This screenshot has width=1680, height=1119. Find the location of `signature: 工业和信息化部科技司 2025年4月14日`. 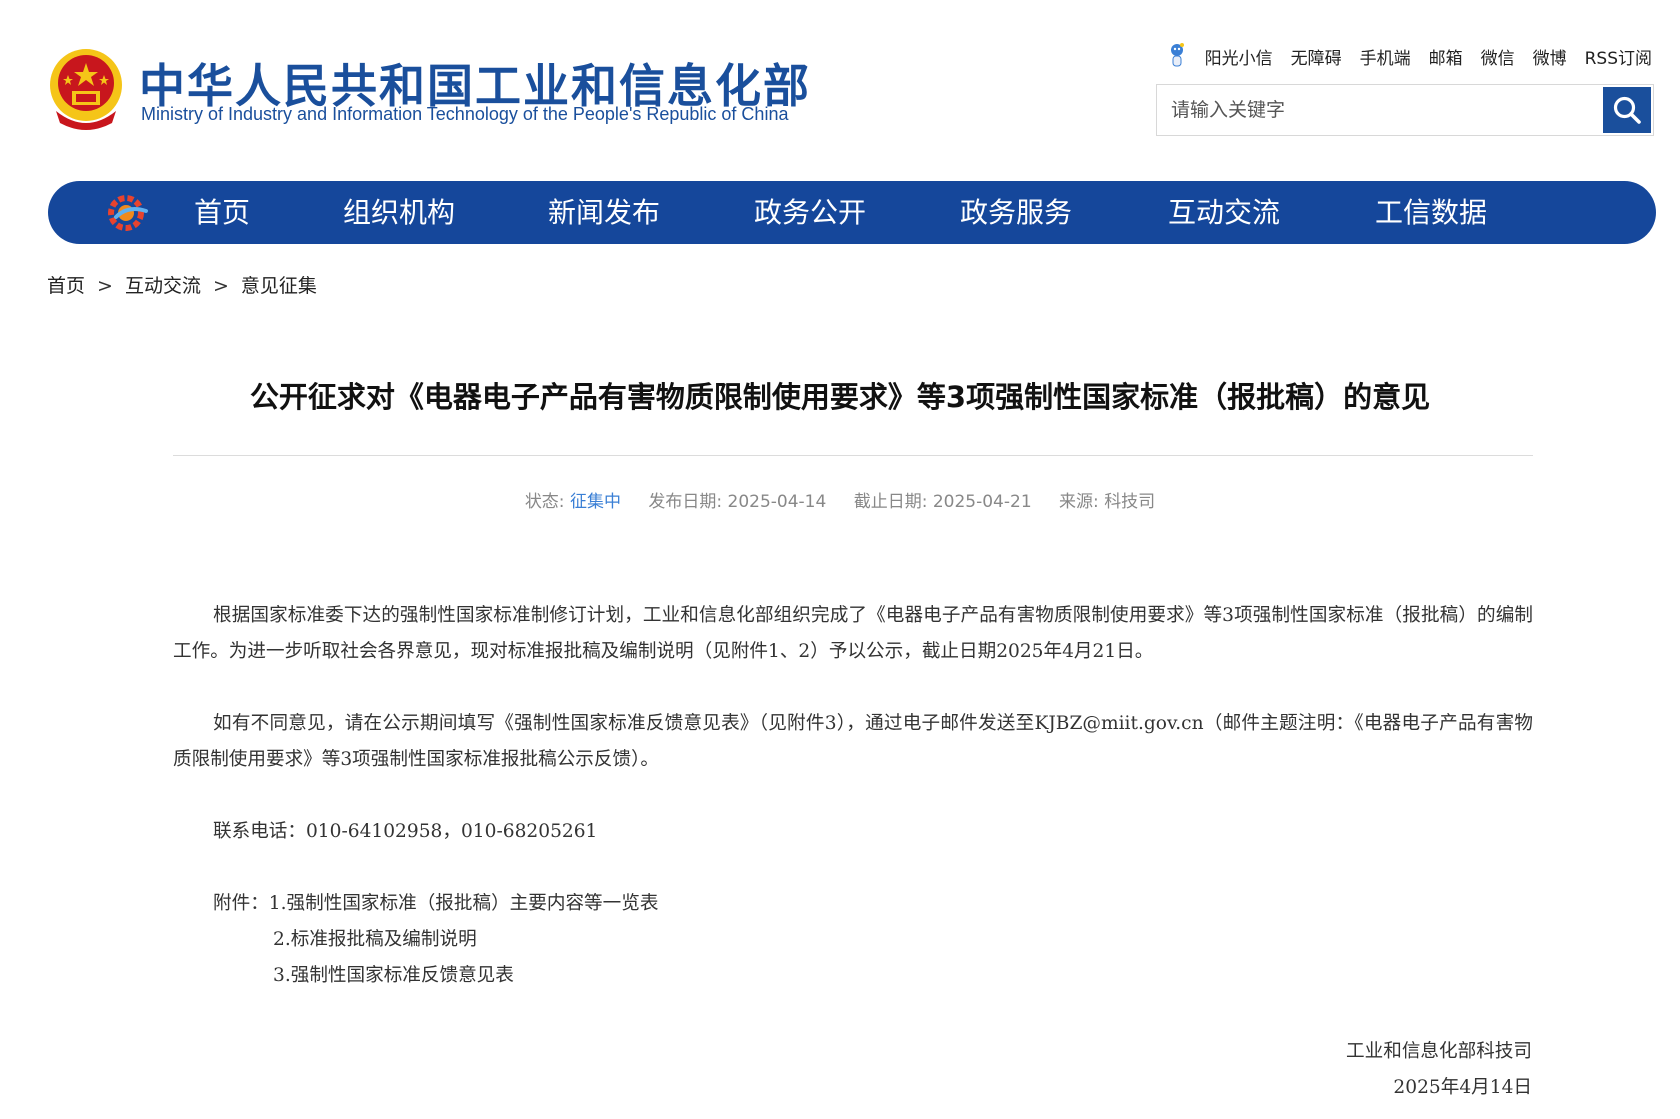

signature: 工业和信息化部科技司 2025年4月14日 is located at coordinates (1439, 1070).